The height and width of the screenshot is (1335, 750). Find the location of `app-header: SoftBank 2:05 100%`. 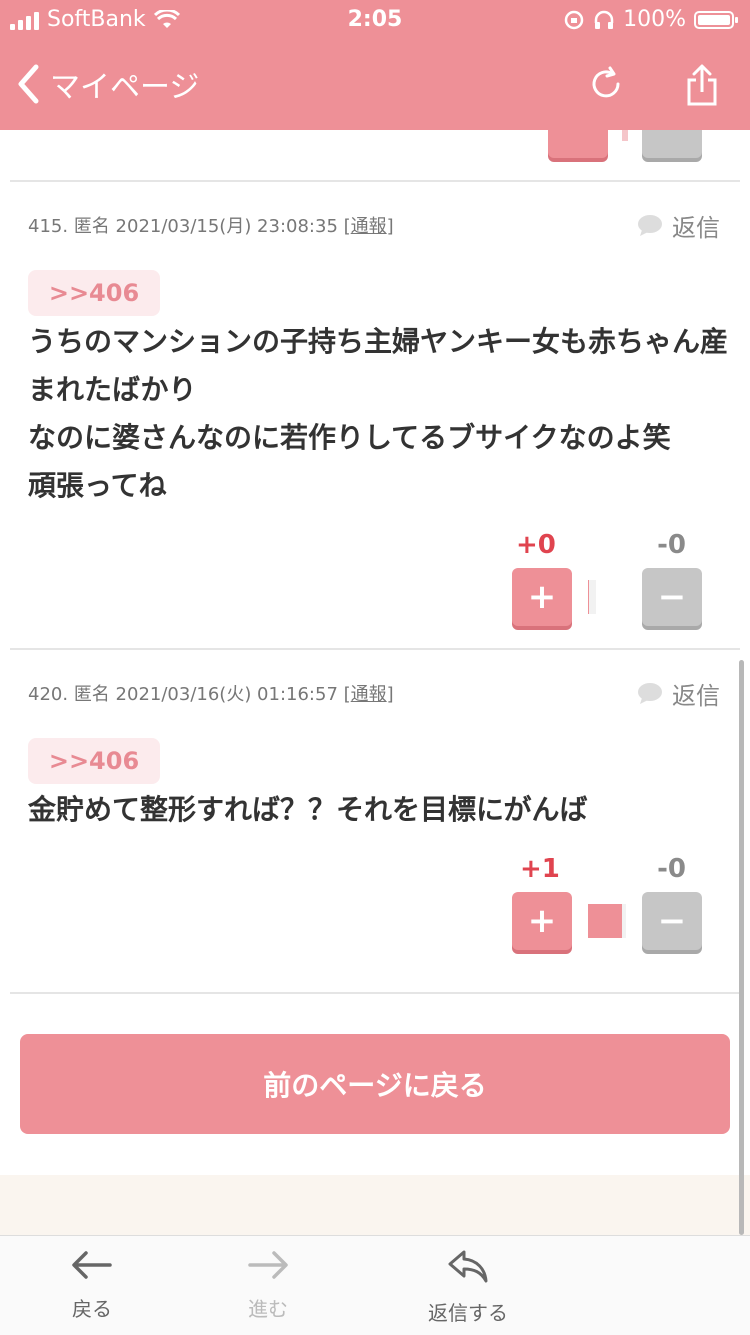

app-header: SoftBank 2:05 100% is located at coordinates (375, 65).